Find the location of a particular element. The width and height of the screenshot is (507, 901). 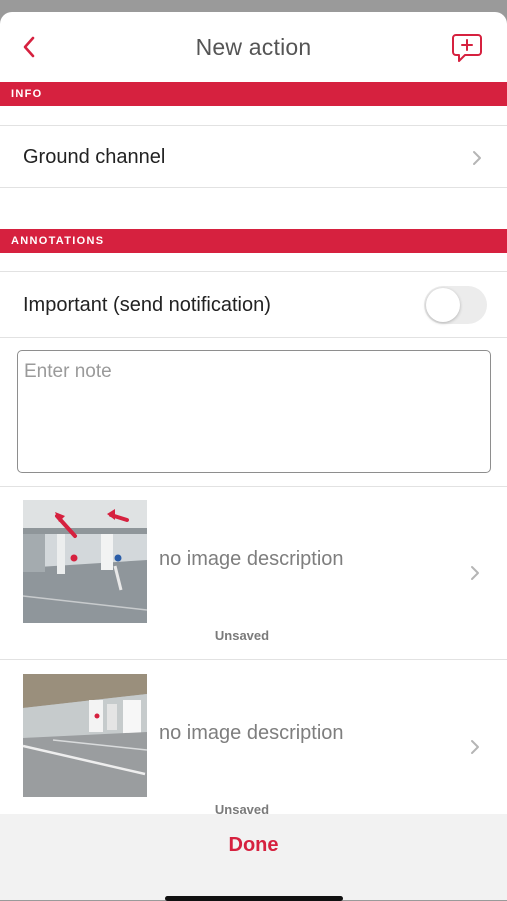

ground-channel-row: Ground channel is located at coordinates (253, 157).